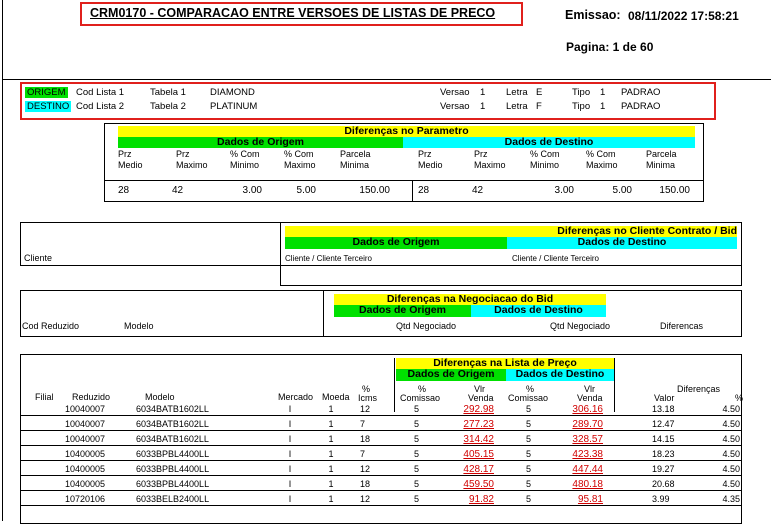  What do you see at coordinates (478, 454) in the screenshot?
I see `table-row-vlr1: 405.15` at bounding box center [478, 454].